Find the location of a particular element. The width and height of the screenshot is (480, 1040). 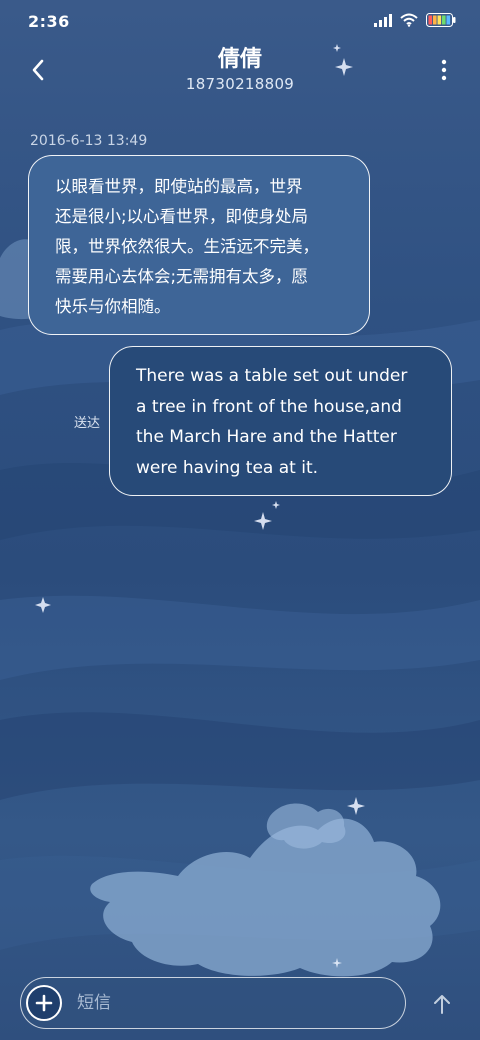

status-bar: 2:36 is located at coordinates (240, 22).